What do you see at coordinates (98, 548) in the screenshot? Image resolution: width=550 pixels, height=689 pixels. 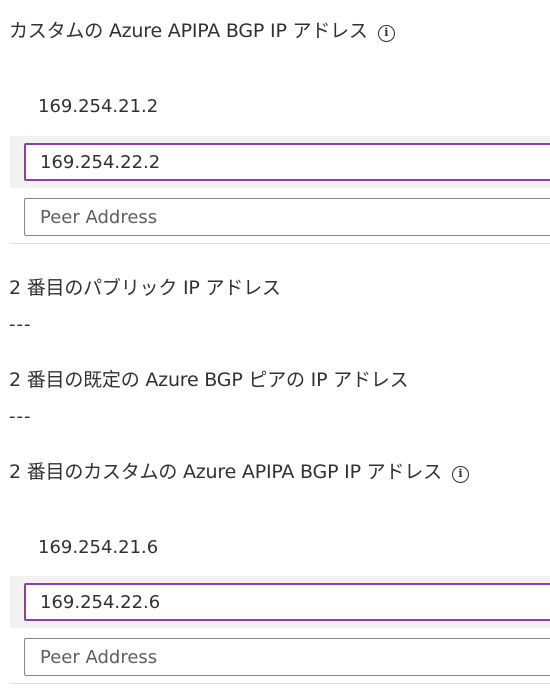 I see `secondary-apipa-ip-value: 169.254.21.6` at bounding box center [98, 548].